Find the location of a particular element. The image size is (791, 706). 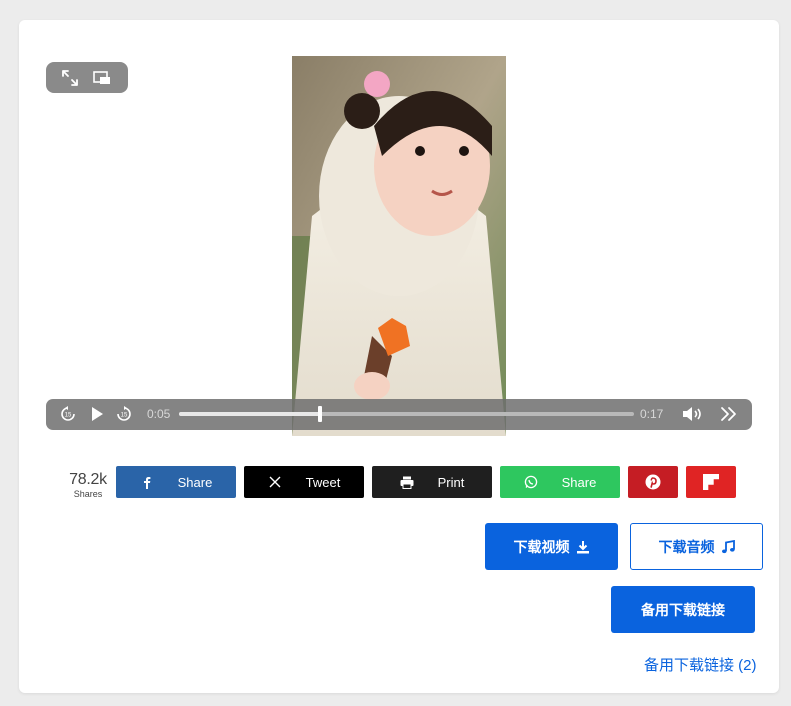

volume-button is located at coordinates (693, 414).